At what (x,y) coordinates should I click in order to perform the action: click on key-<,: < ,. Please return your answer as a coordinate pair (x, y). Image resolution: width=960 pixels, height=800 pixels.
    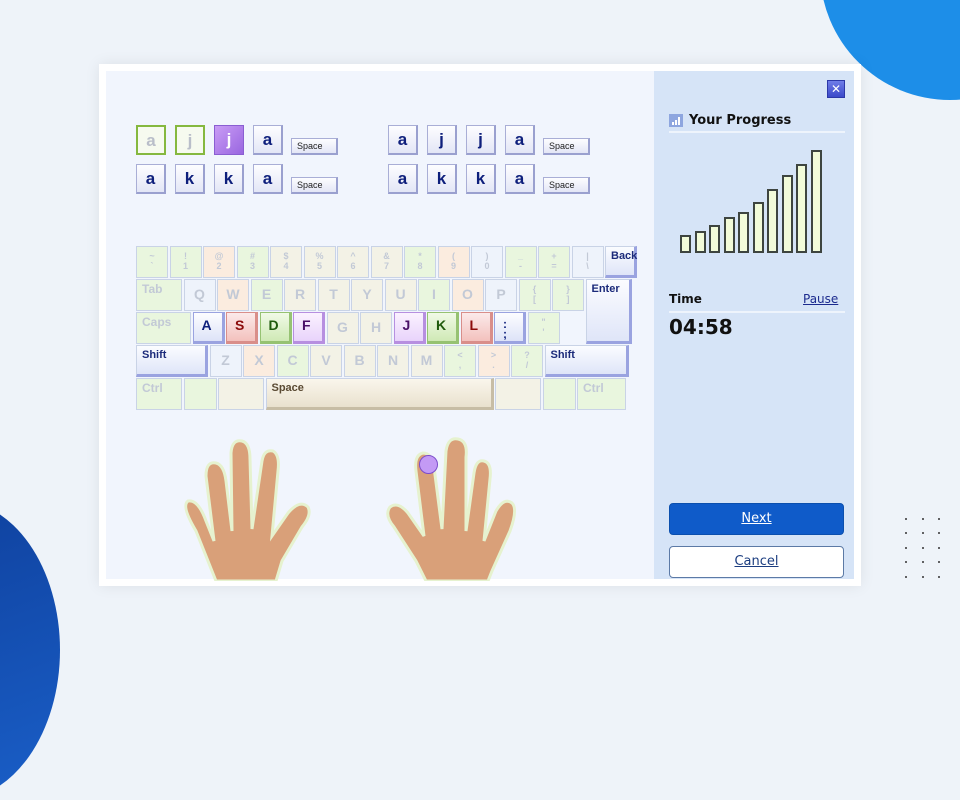
    Looking at the image, I should click on (460, 361).